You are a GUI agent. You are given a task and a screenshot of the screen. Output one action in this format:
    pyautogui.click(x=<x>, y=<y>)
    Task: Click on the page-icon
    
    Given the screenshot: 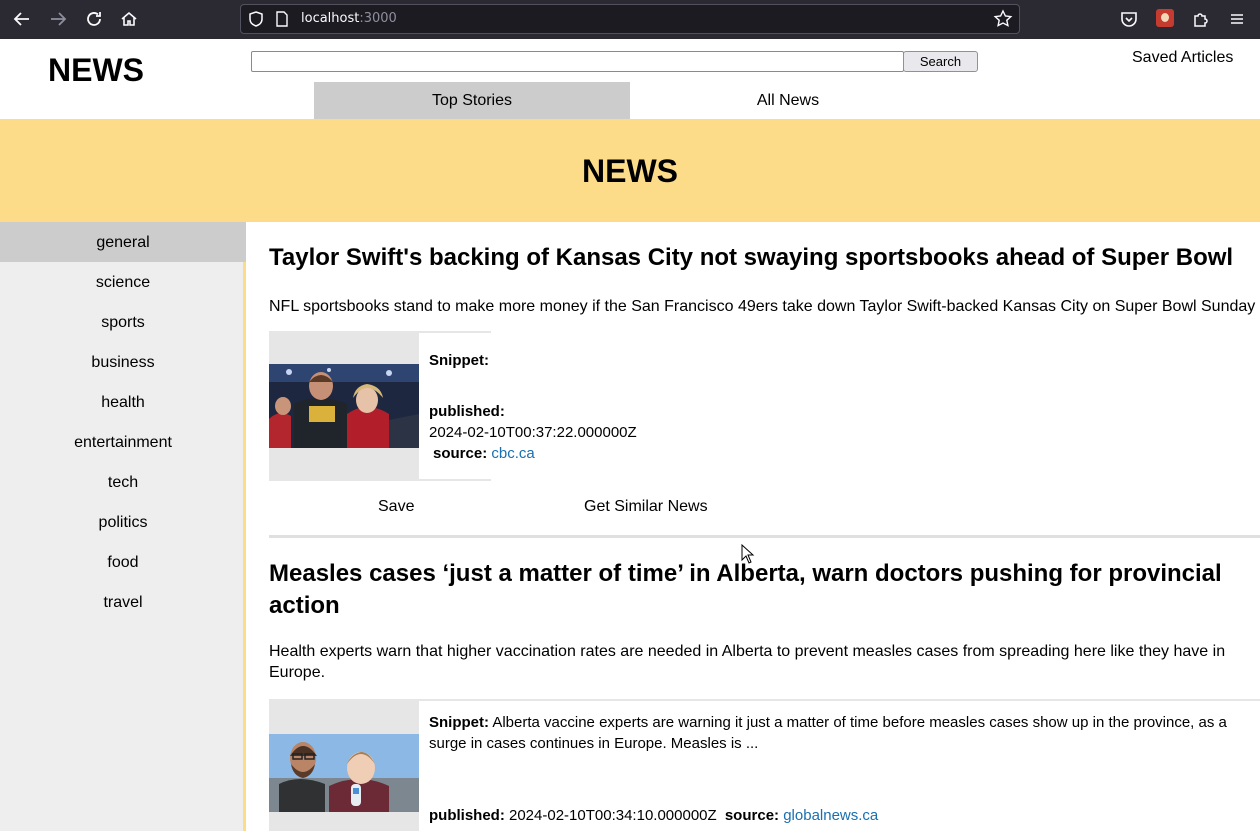 What is the action you would take?
    pyautogui.click(x=282, y=19)
    